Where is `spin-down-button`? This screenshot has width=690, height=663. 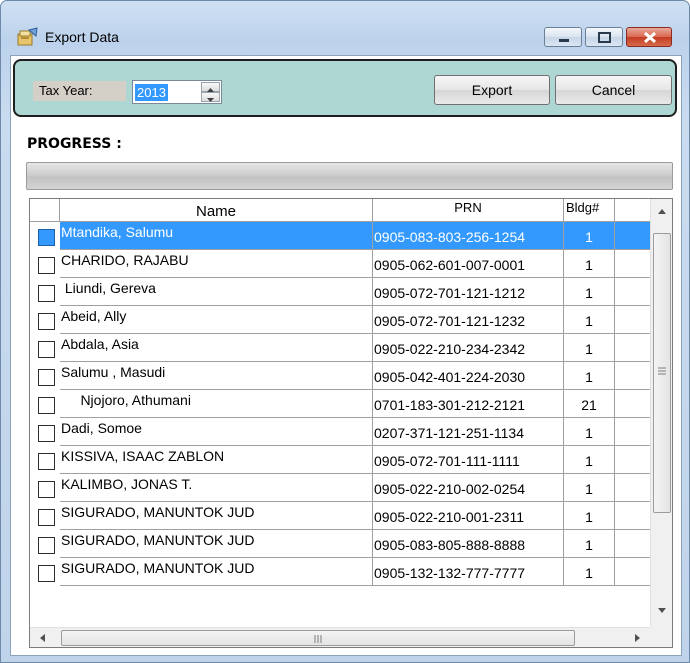
spin-down-button is located at coordinates (210, 97).